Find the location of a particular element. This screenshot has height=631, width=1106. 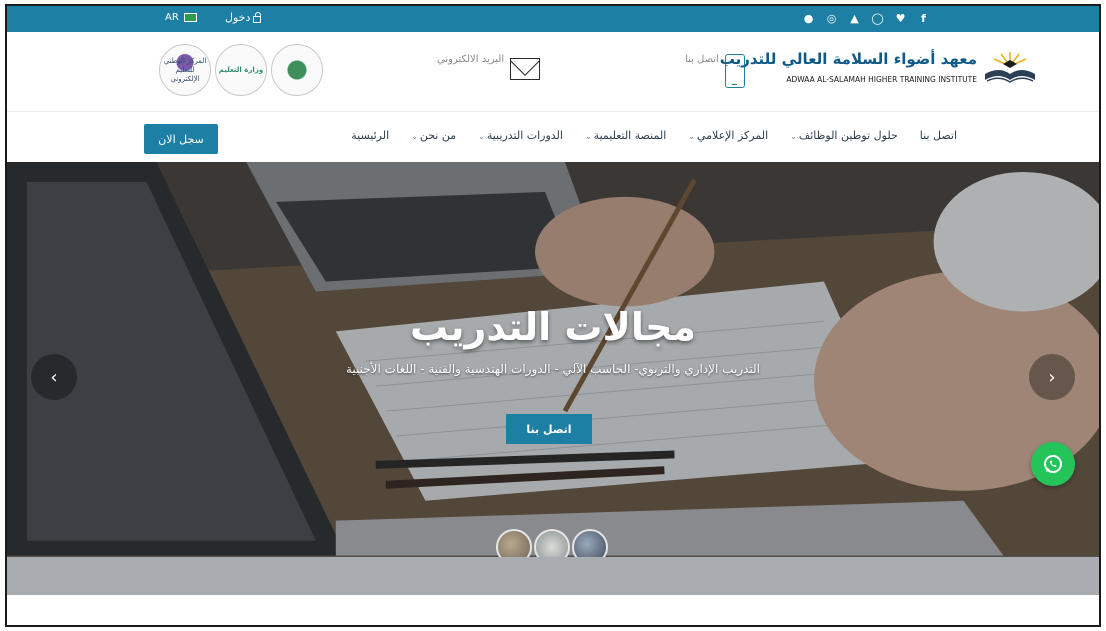

hero-title: مجالات التدريب is located at coordinates (553, 327).